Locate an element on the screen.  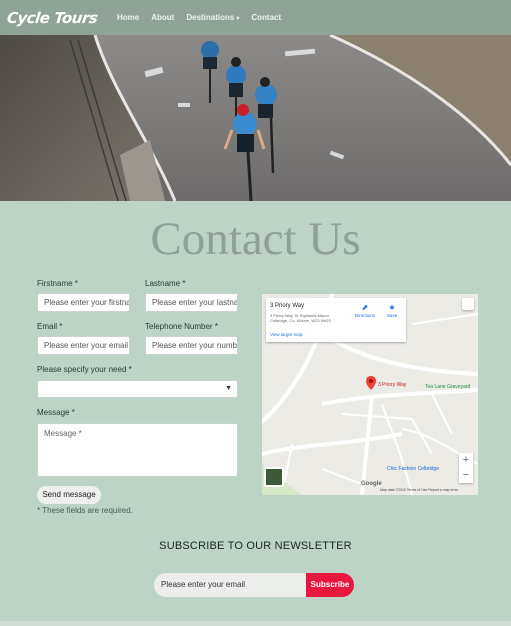
nav-destinations: Destinations ▾ is located at coordinates (212, 17).